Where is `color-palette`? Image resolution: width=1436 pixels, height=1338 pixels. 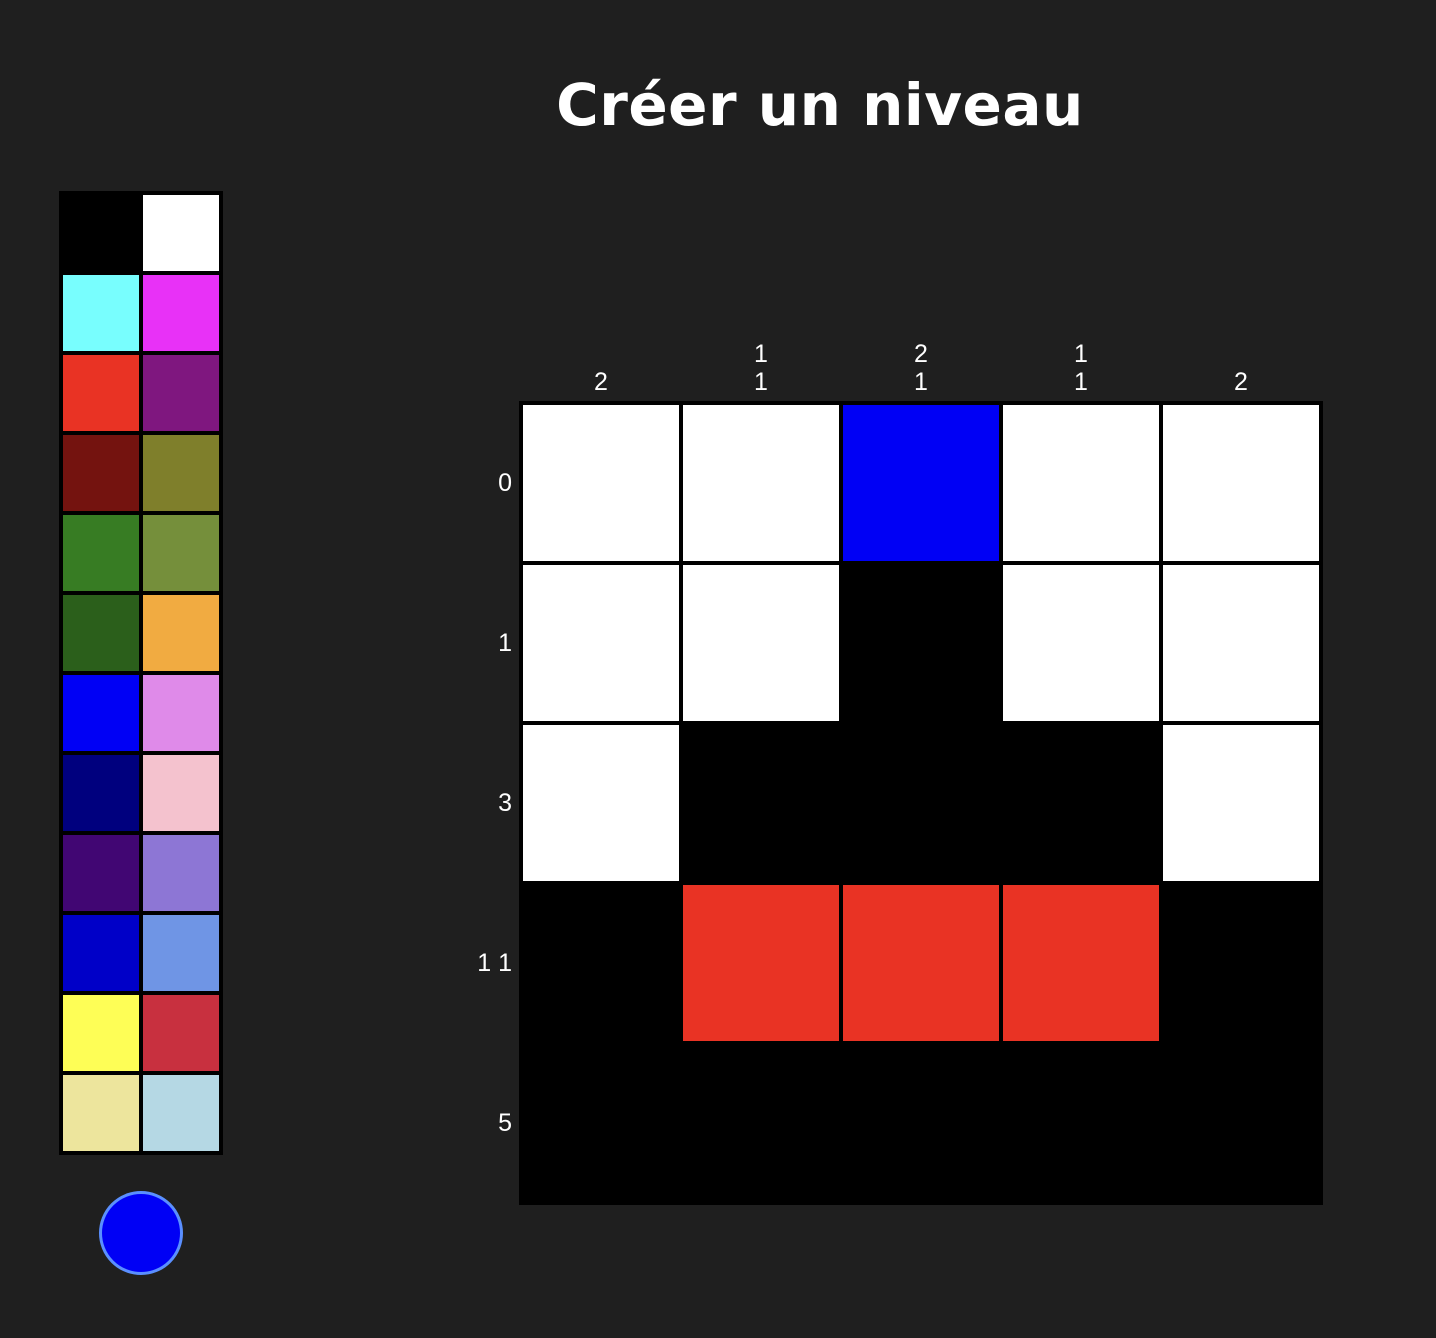 color-palette is located at coordinates (141, 673).